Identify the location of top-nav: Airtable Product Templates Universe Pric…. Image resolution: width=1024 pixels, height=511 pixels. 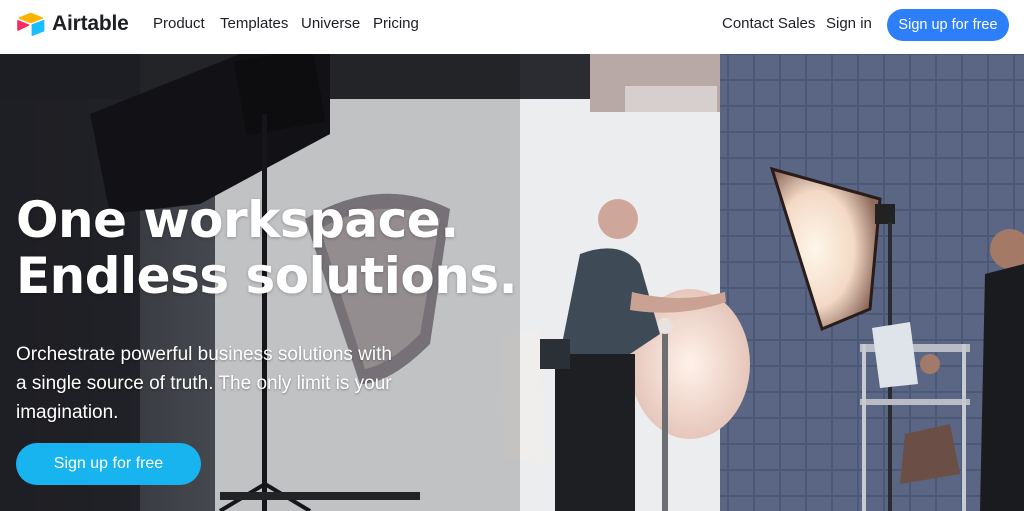
(512, 27).